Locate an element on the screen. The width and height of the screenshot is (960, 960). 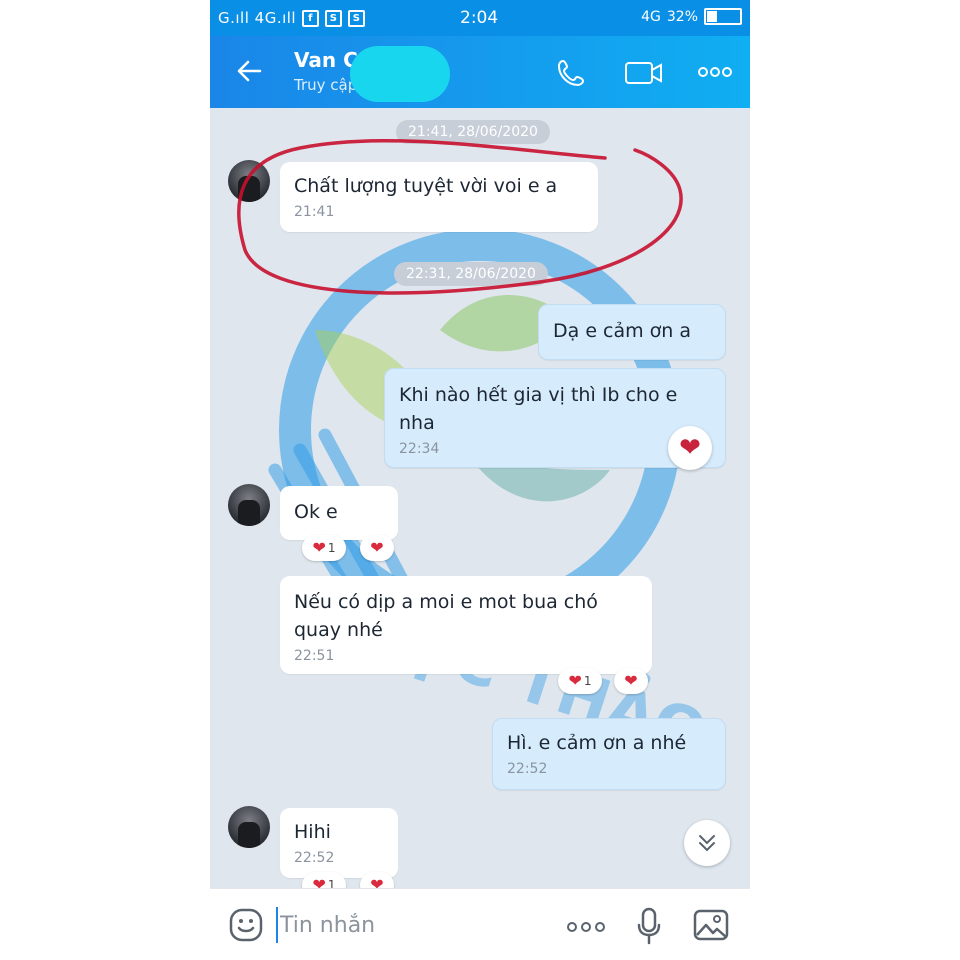
redaction-blob is located at coordinates (400, 74).